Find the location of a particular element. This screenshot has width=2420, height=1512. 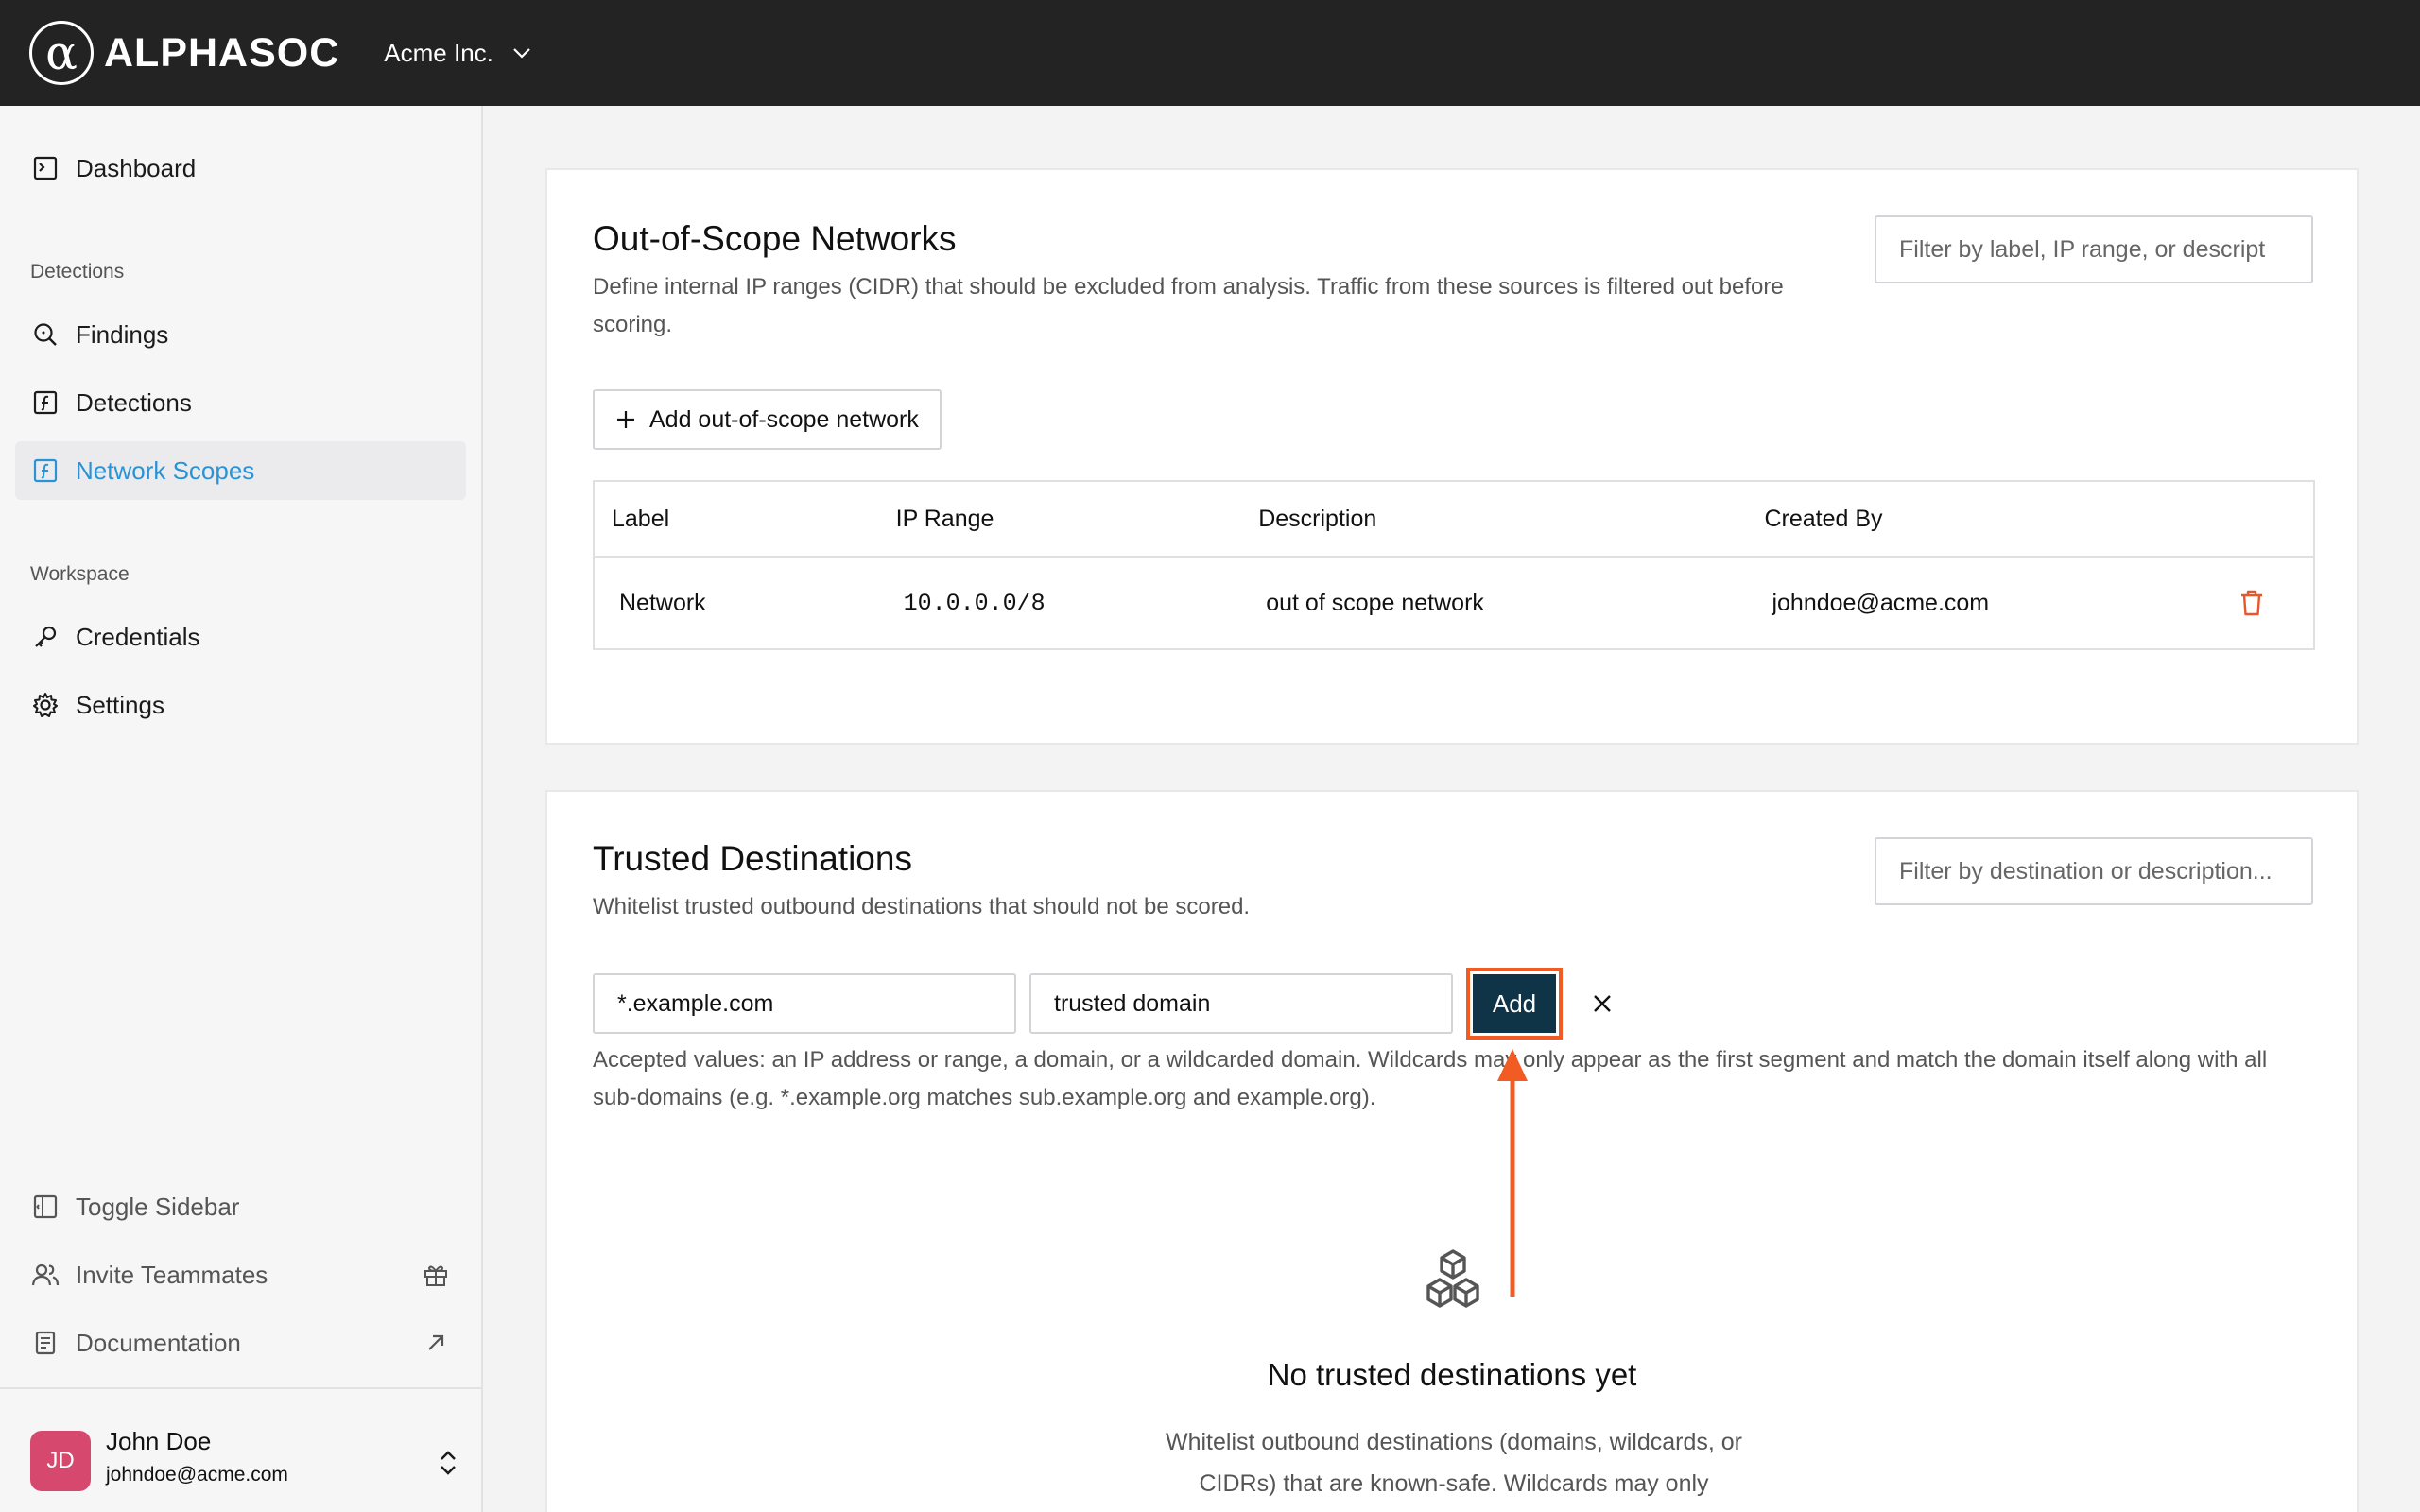

dashboard-icon is located at coordinates (45, 168).